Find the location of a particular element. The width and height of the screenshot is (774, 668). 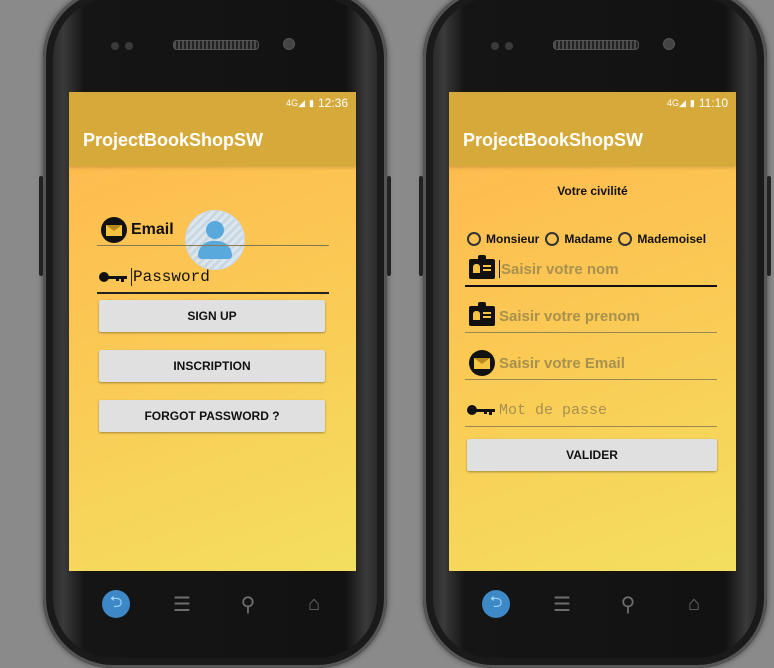

radio-madame: Madame is located at coordinates (578, 239).